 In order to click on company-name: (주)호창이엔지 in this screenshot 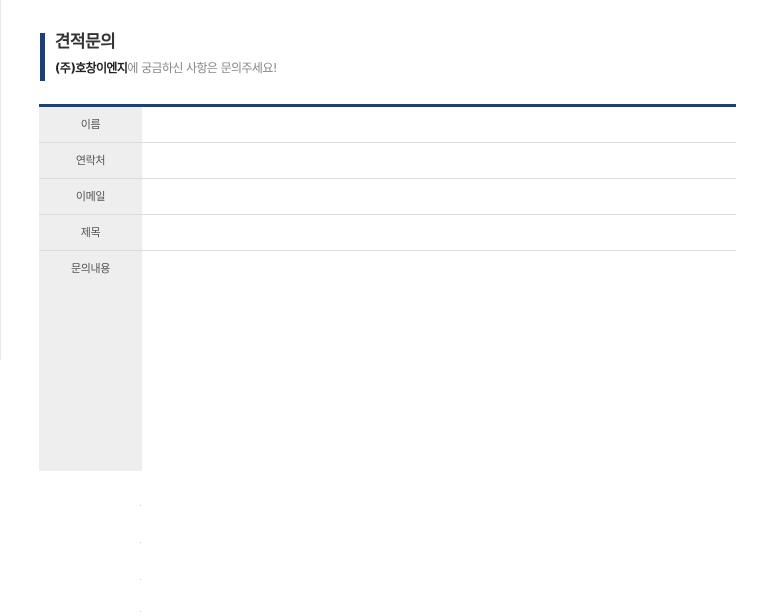, I will do `click(91, 68)`.